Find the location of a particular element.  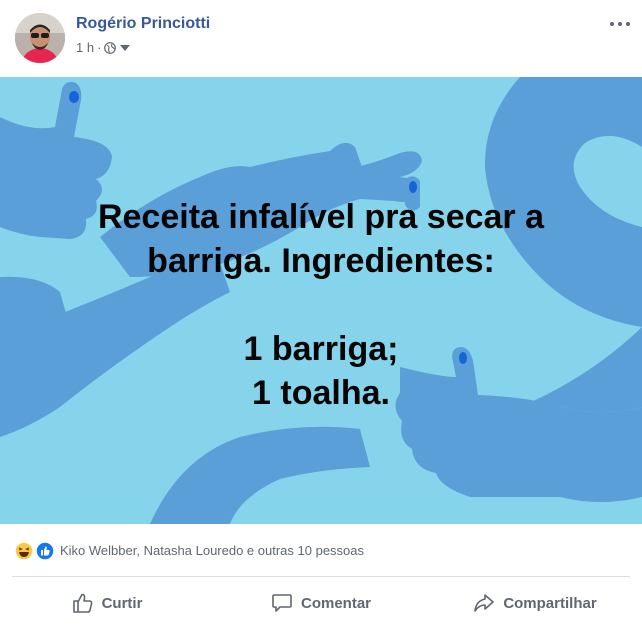

globe-icon is located at coordinates (110, 47).